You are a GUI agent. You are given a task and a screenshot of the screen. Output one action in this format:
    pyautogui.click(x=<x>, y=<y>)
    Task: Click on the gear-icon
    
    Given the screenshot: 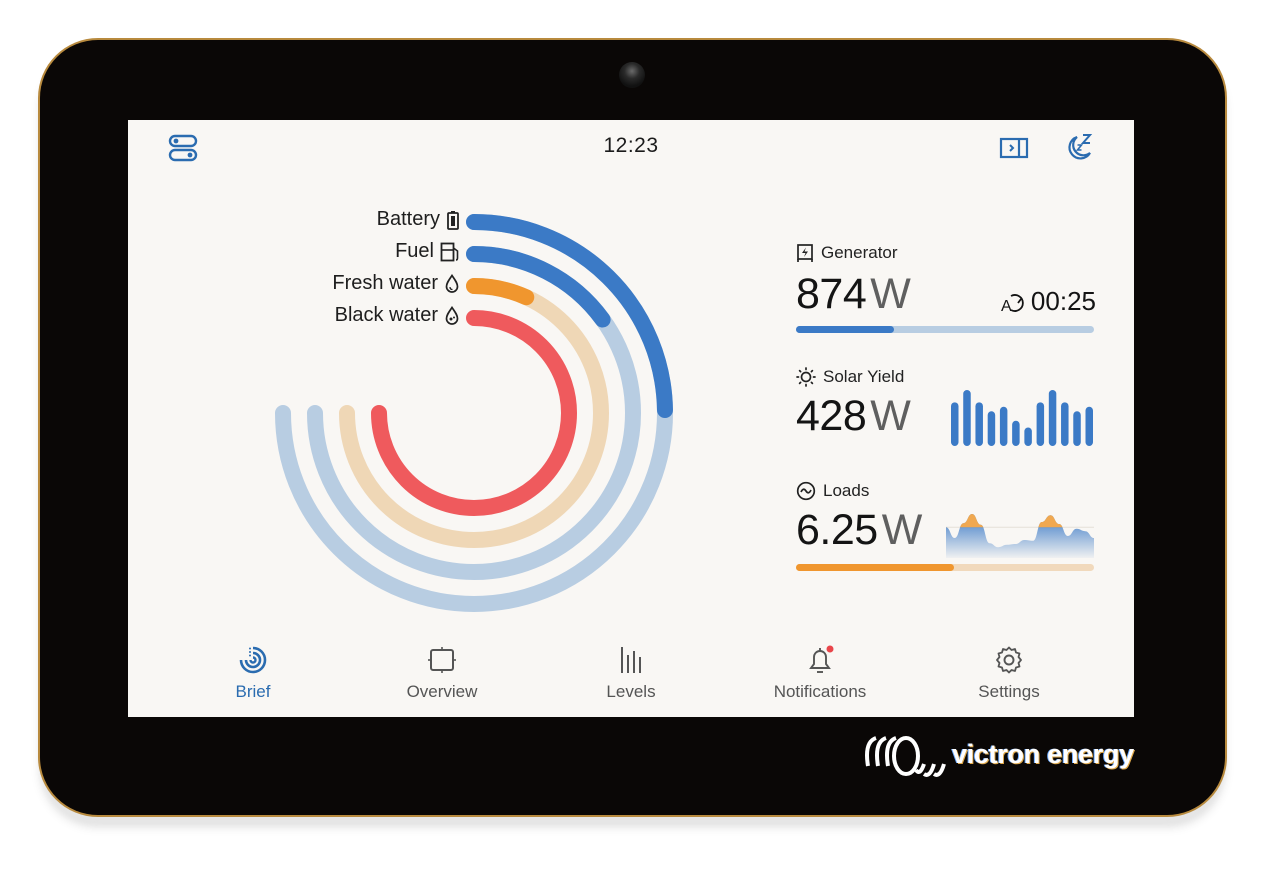 What is the action you would take?
    pyautogui.click(x=1009, y=660)
    